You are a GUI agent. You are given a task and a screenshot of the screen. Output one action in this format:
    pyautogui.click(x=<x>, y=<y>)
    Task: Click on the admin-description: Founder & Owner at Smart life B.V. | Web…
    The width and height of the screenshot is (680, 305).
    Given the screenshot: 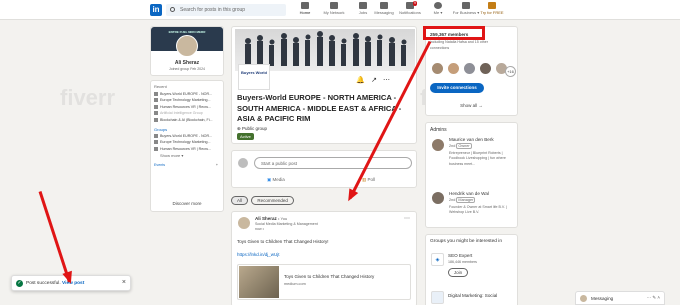 What is the action you would take?
    pyautogui.click(x=478, y=210)
    